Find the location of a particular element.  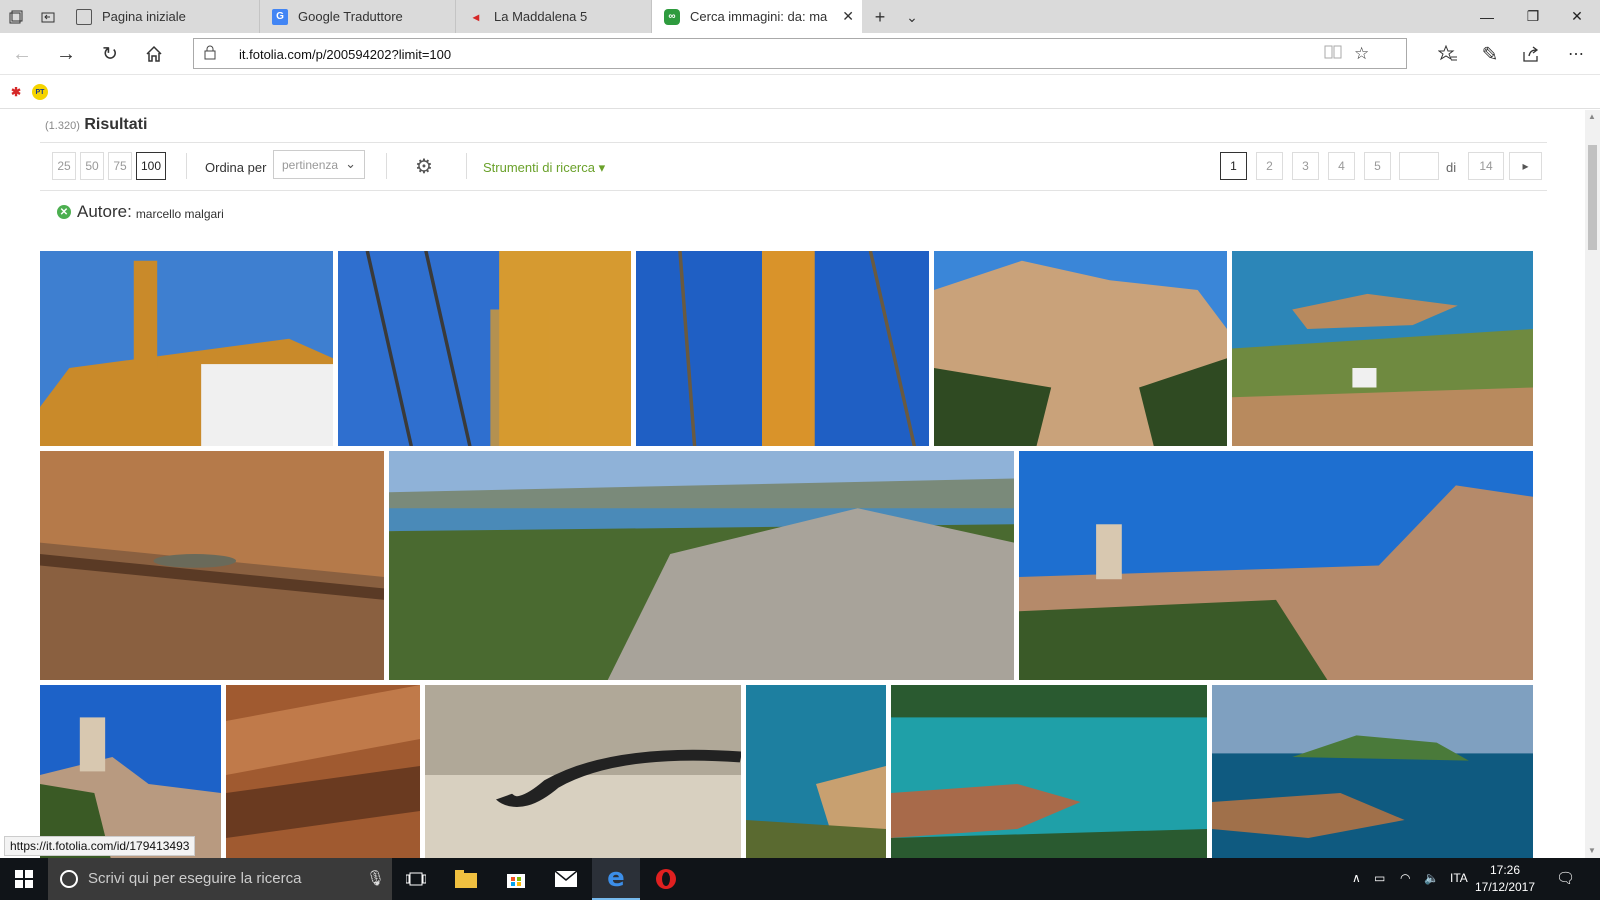

share-icon is located at coordinates (1532, 54).